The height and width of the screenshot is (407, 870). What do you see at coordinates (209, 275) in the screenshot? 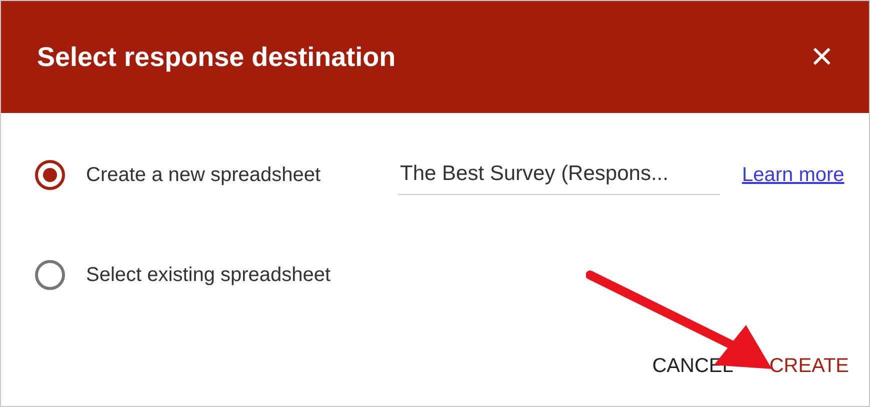
I see `option-label: Select existing spreadsheet` at bounding box center [209, 275].